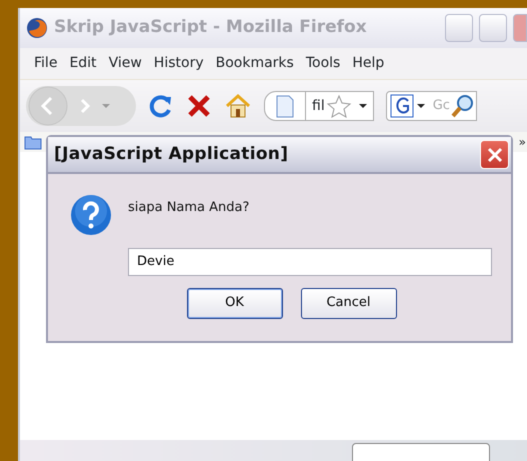 The image size is (527, 461). What do you see at coordinates (171, 154) in the screenshot?
I see `dialog-title: [JavaScript Application]` at bounding box center [171, 154].